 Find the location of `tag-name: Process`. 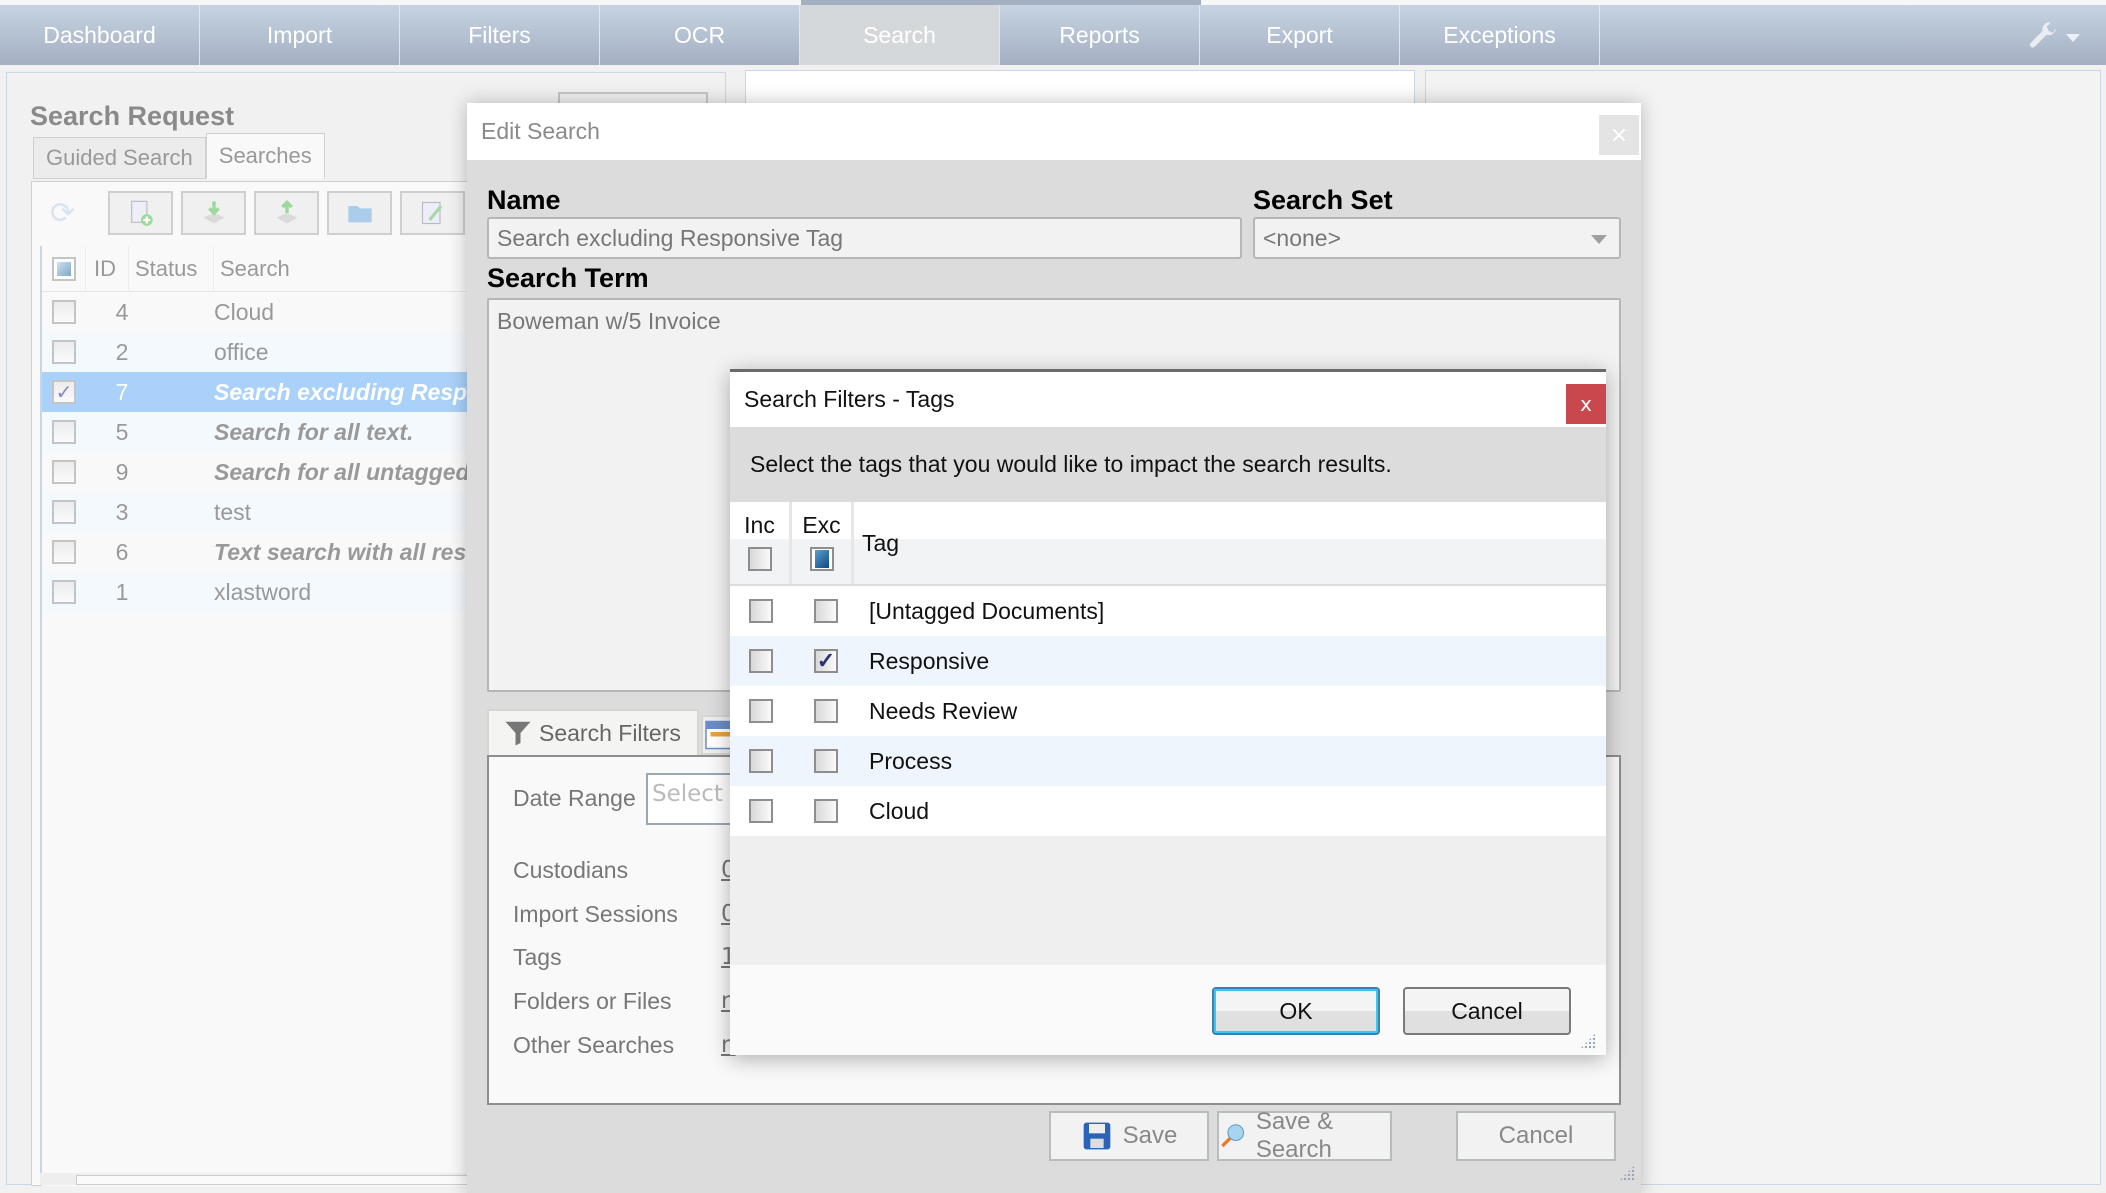

tag-name: Process is located at coordinates (911, 760).